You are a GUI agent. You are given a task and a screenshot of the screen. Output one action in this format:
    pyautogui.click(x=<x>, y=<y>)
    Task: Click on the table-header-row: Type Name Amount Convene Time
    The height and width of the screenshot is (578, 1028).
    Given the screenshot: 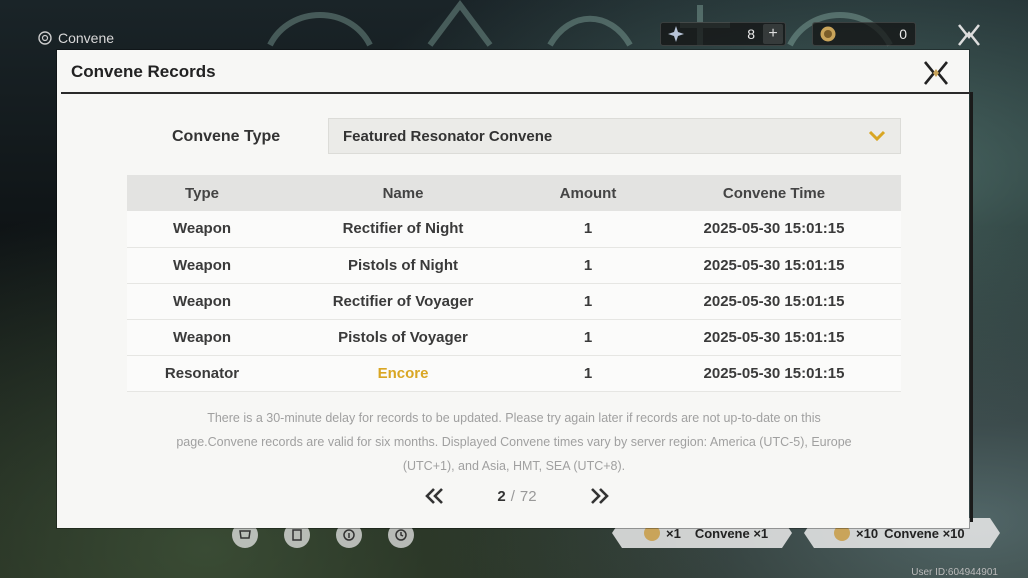 What is the action you would take?
    pyautogui.click(x=514, y=193)
    